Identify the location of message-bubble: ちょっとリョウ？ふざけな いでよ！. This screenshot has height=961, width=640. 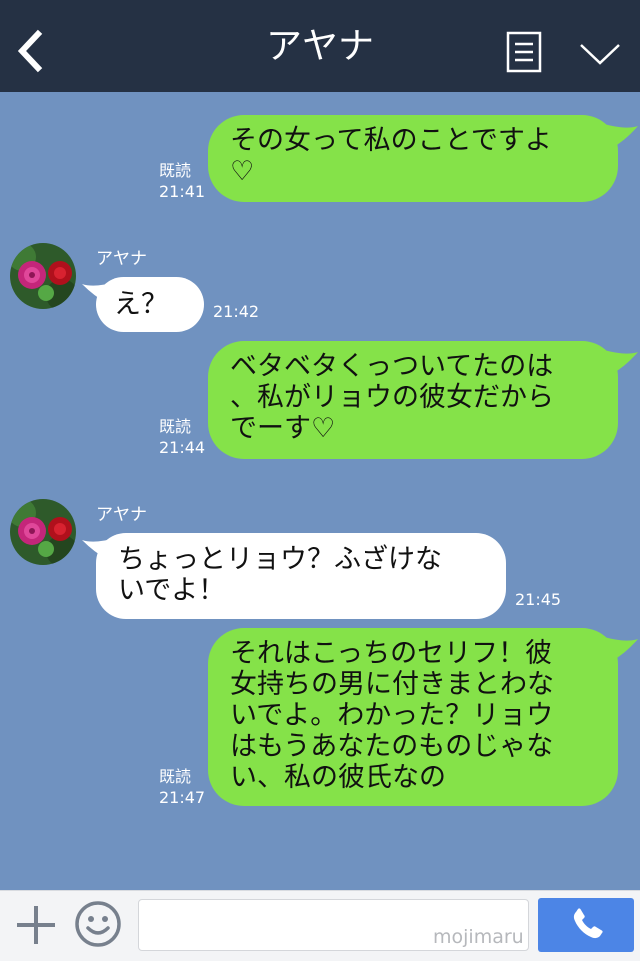
(301, 576).